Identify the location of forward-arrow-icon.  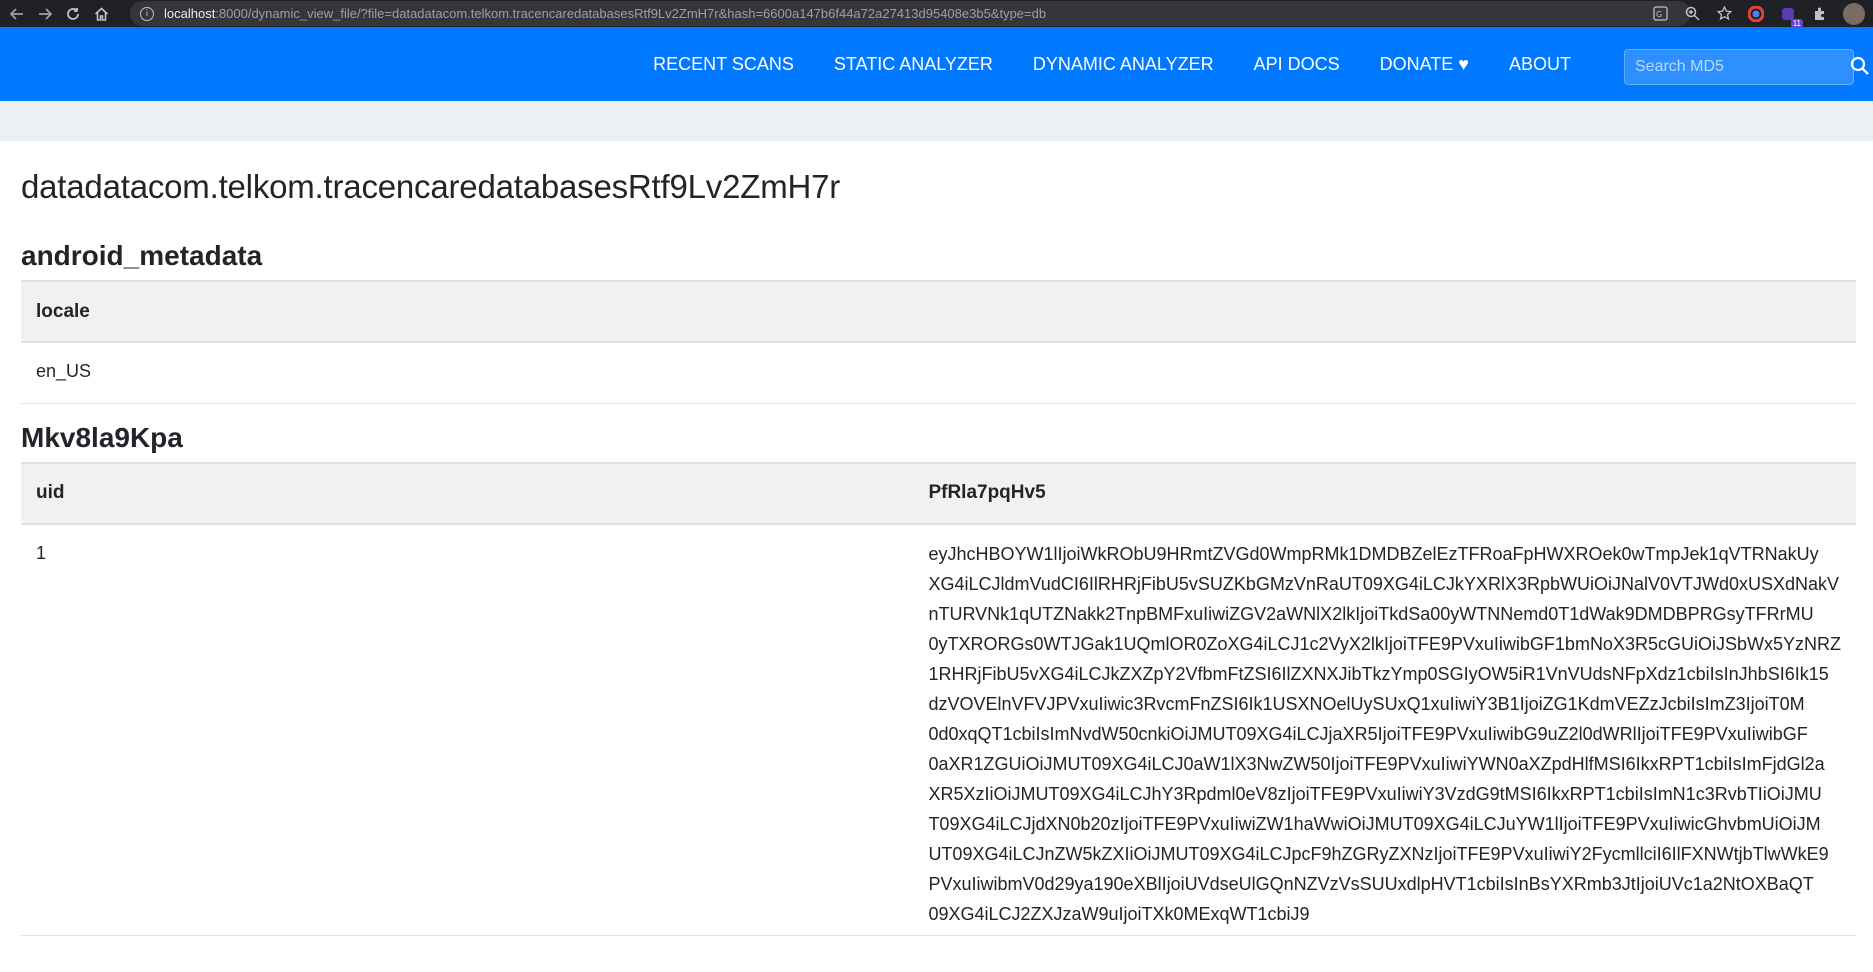
(45, 14).